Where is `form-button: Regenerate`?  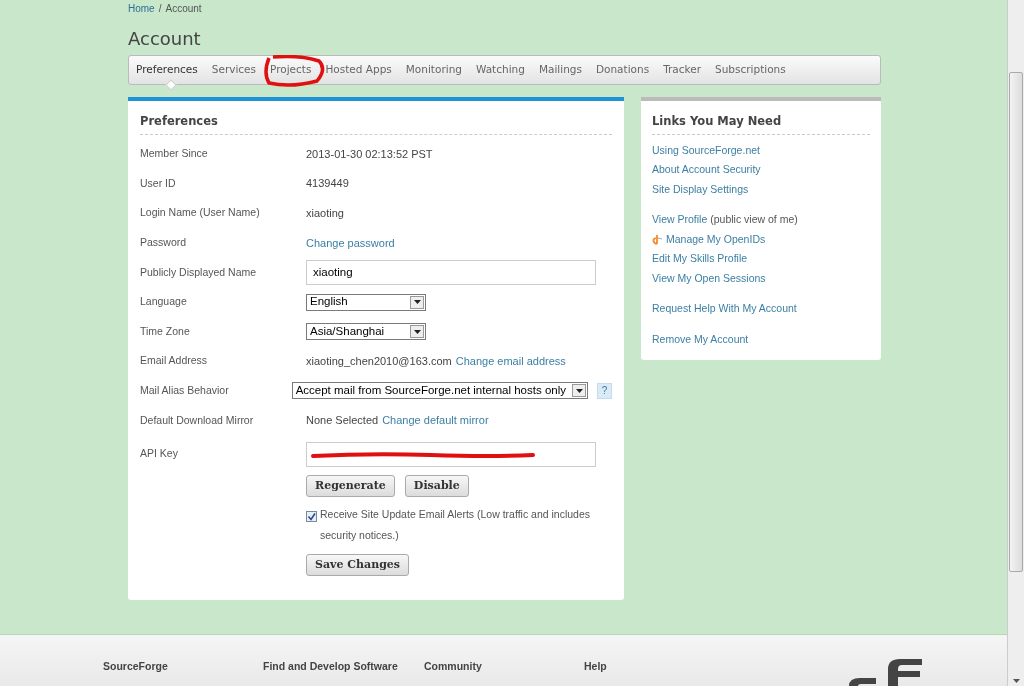
form-button: Regenerate is located at coordinates (350, 486).